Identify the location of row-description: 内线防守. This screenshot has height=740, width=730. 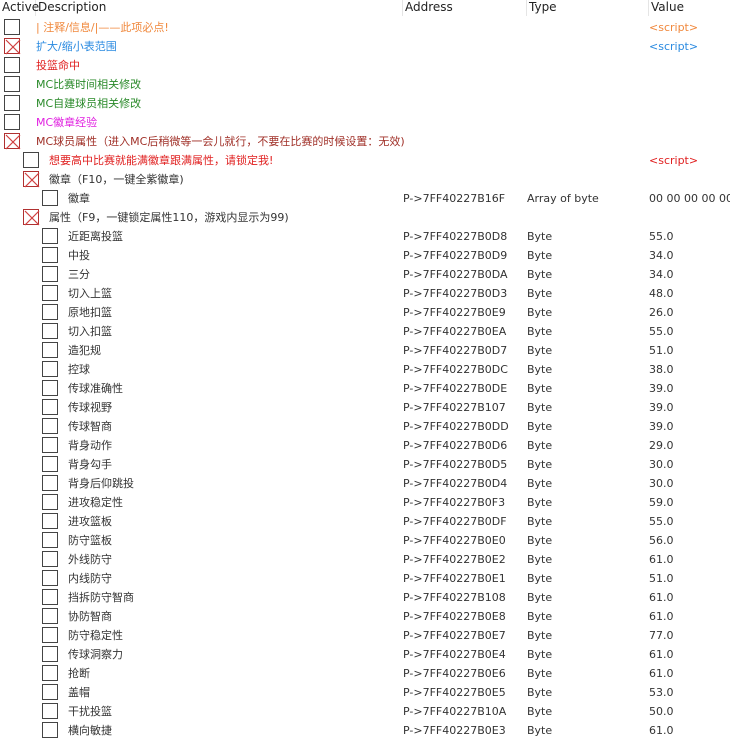
(90, 578).